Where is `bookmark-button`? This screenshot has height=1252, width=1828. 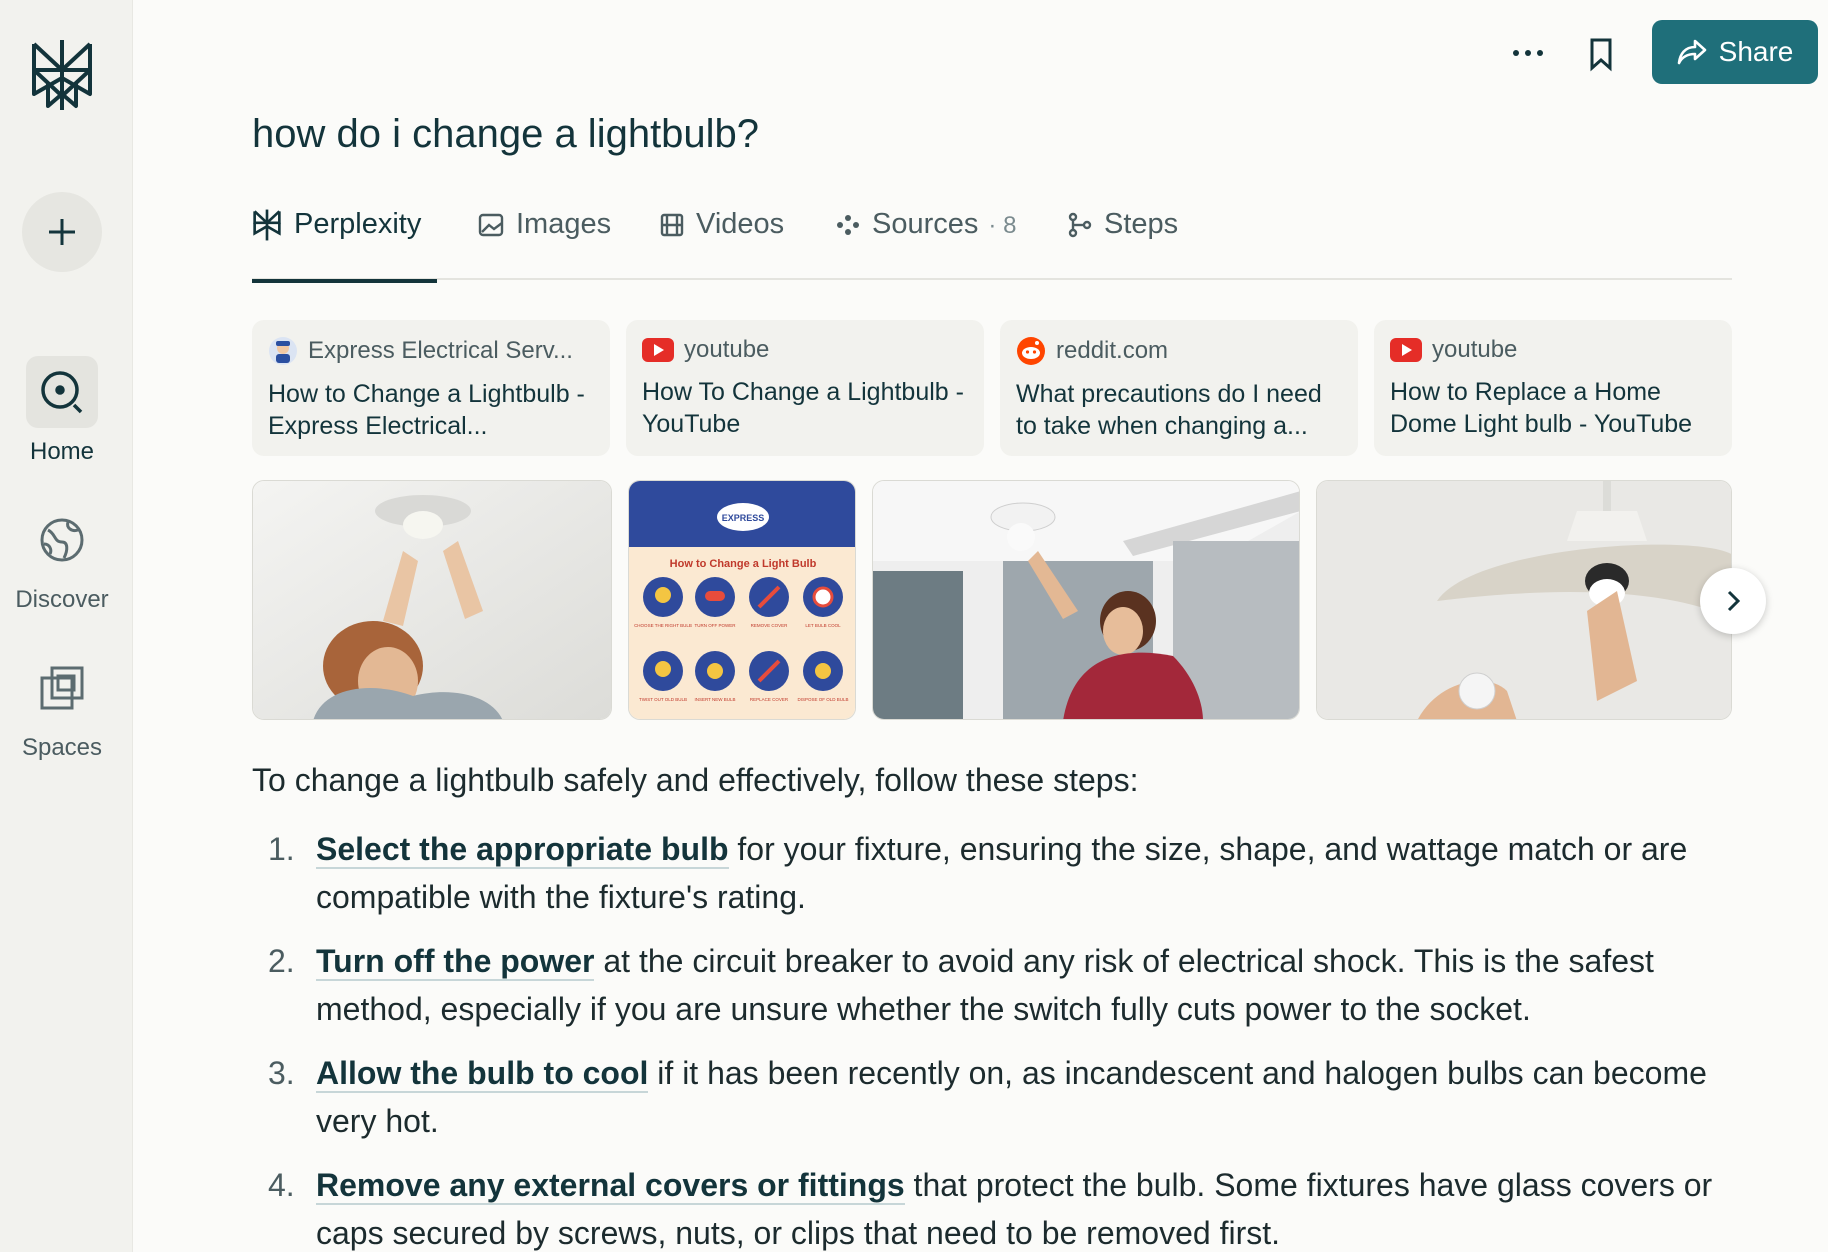 bookmark-button is located at coordinates (1601, 54).